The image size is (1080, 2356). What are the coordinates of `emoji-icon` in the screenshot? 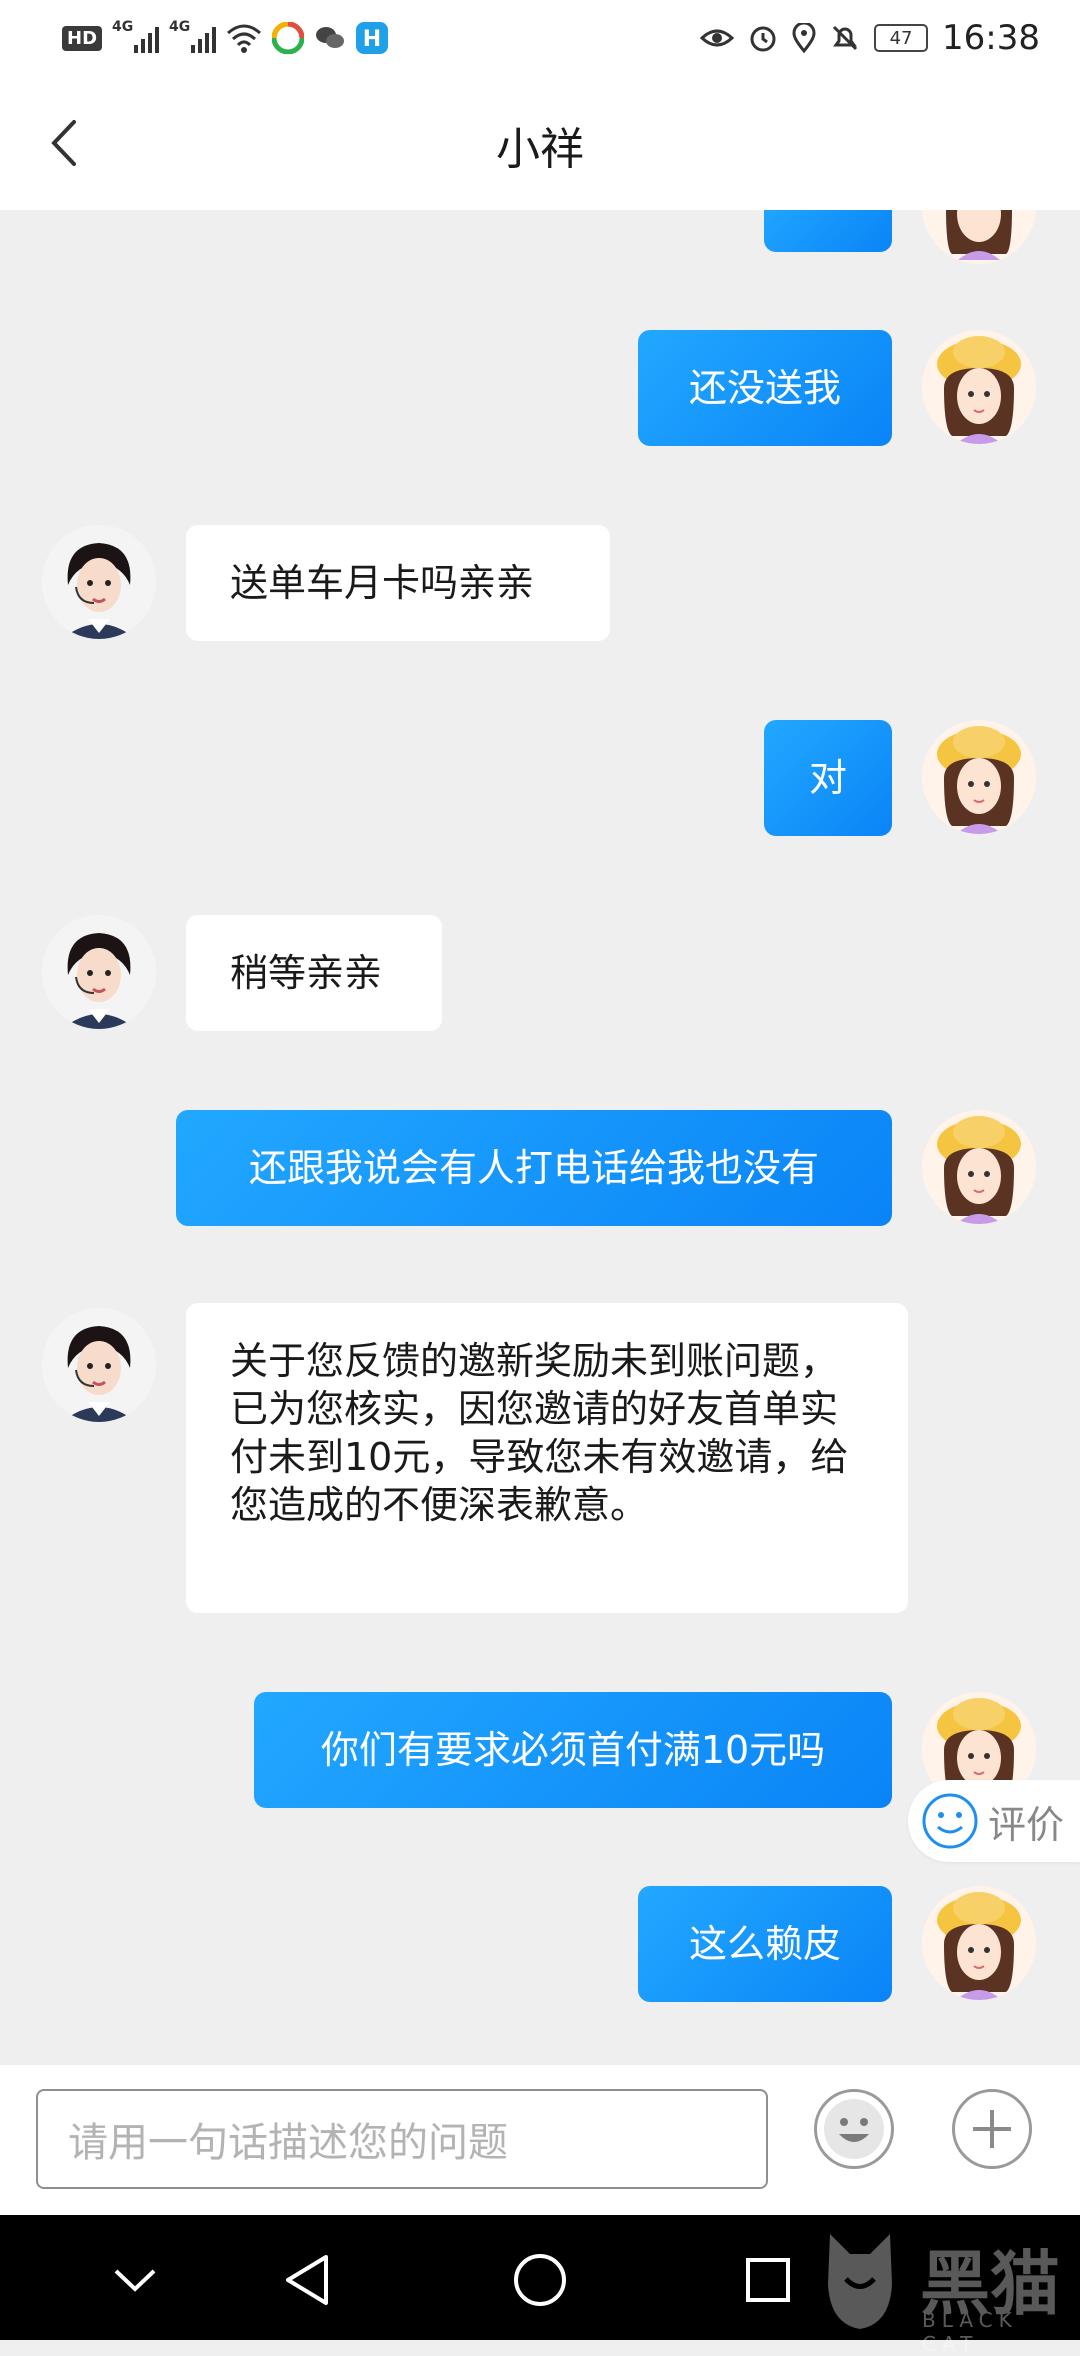 It's located at (854, 2129).